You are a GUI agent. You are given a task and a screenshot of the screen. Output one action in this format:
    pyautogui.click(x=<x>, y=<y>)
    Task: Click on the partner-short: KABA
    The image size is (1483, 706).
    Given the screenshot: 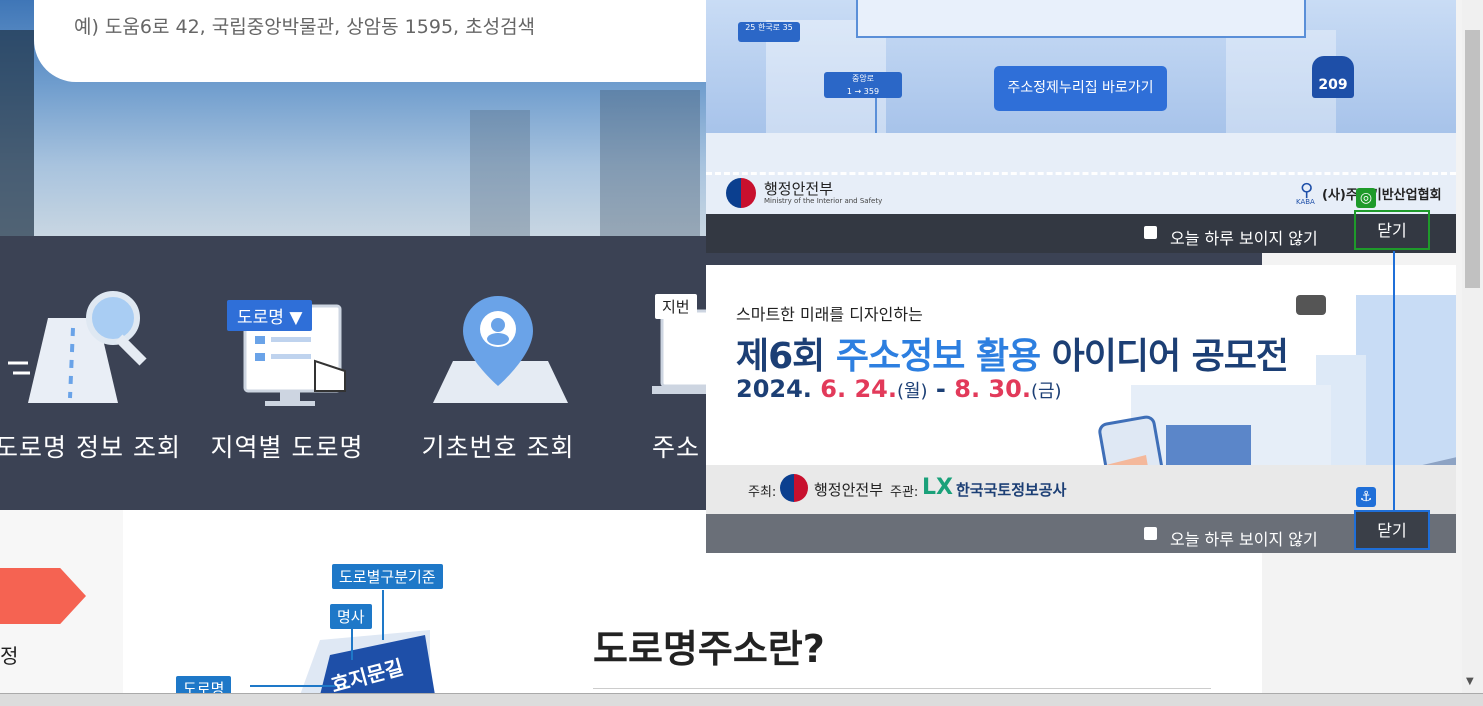 What is the action you would take?
    pyautogui.click(x=1305, y=202)
    